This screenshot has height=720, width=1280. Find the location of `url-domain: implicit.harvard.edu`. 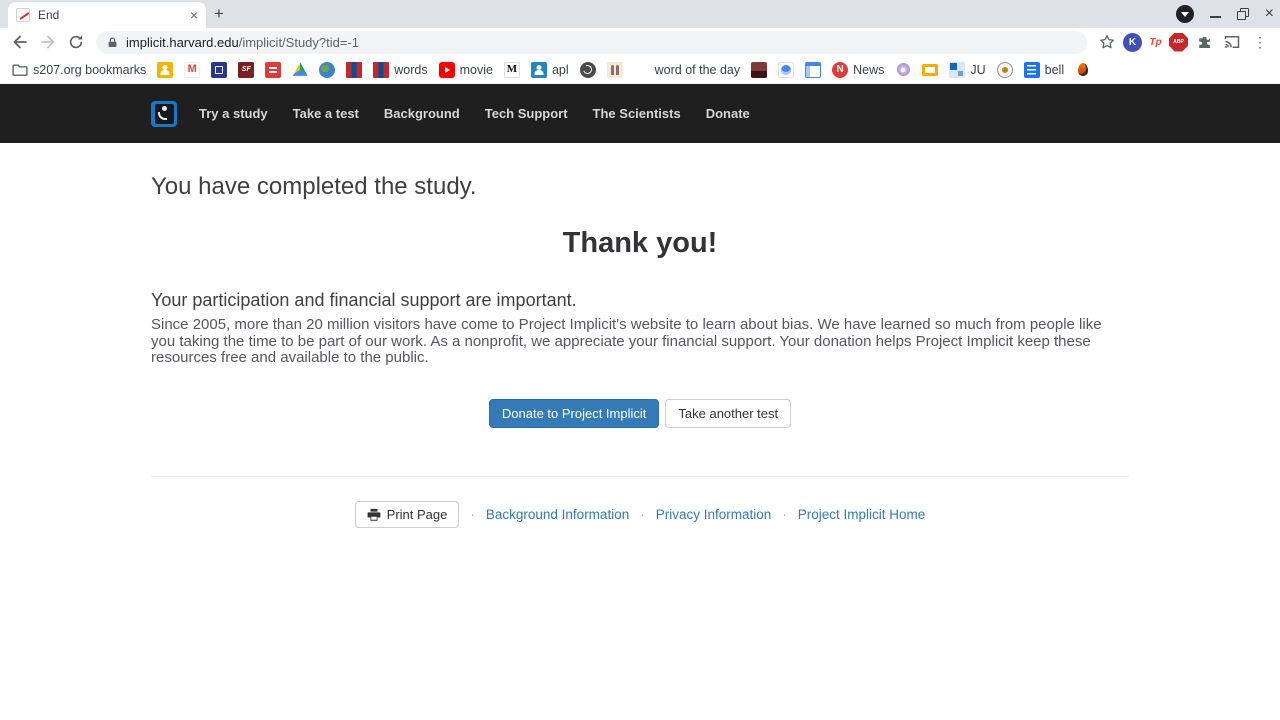

url-domain: implicit.harvard.edu is located at coordinates (182, 42).